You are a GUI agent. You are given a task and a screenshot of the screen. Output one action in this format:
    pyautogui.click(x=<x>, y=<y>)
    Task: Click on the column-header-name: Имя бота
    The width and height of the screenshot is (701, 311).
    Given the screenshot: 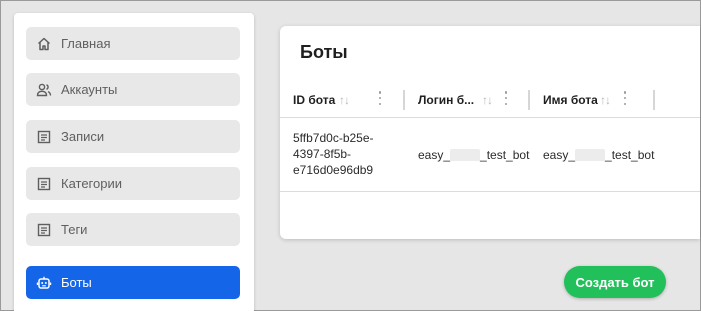 What is the action you would take?
    pyautogui.click(x=570, y=100)
    